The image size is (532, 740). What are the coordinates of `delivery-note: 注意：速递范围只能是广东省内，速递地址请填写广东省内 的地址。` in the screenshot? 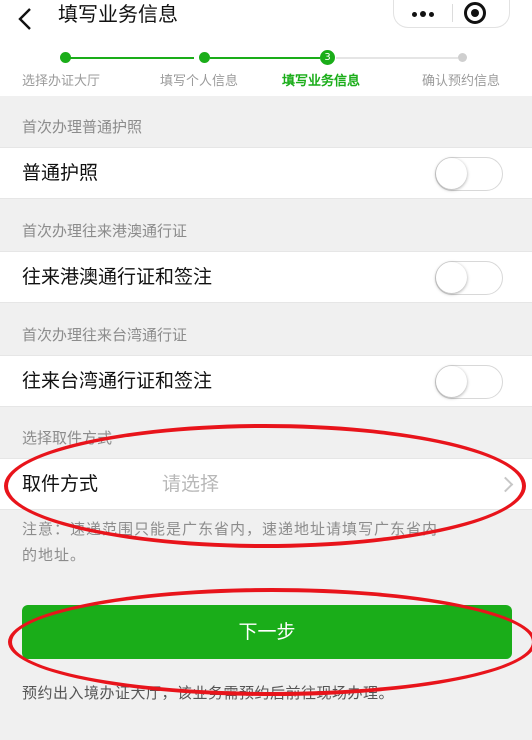 It's located at (267, 542).